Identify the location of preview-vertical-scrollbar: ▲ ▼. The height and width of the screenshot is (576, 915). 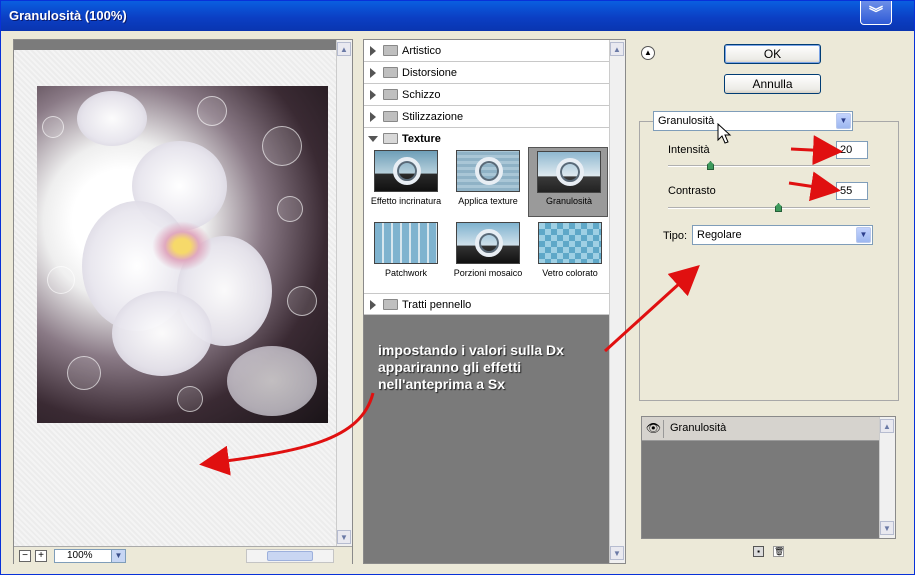
(344, 294).